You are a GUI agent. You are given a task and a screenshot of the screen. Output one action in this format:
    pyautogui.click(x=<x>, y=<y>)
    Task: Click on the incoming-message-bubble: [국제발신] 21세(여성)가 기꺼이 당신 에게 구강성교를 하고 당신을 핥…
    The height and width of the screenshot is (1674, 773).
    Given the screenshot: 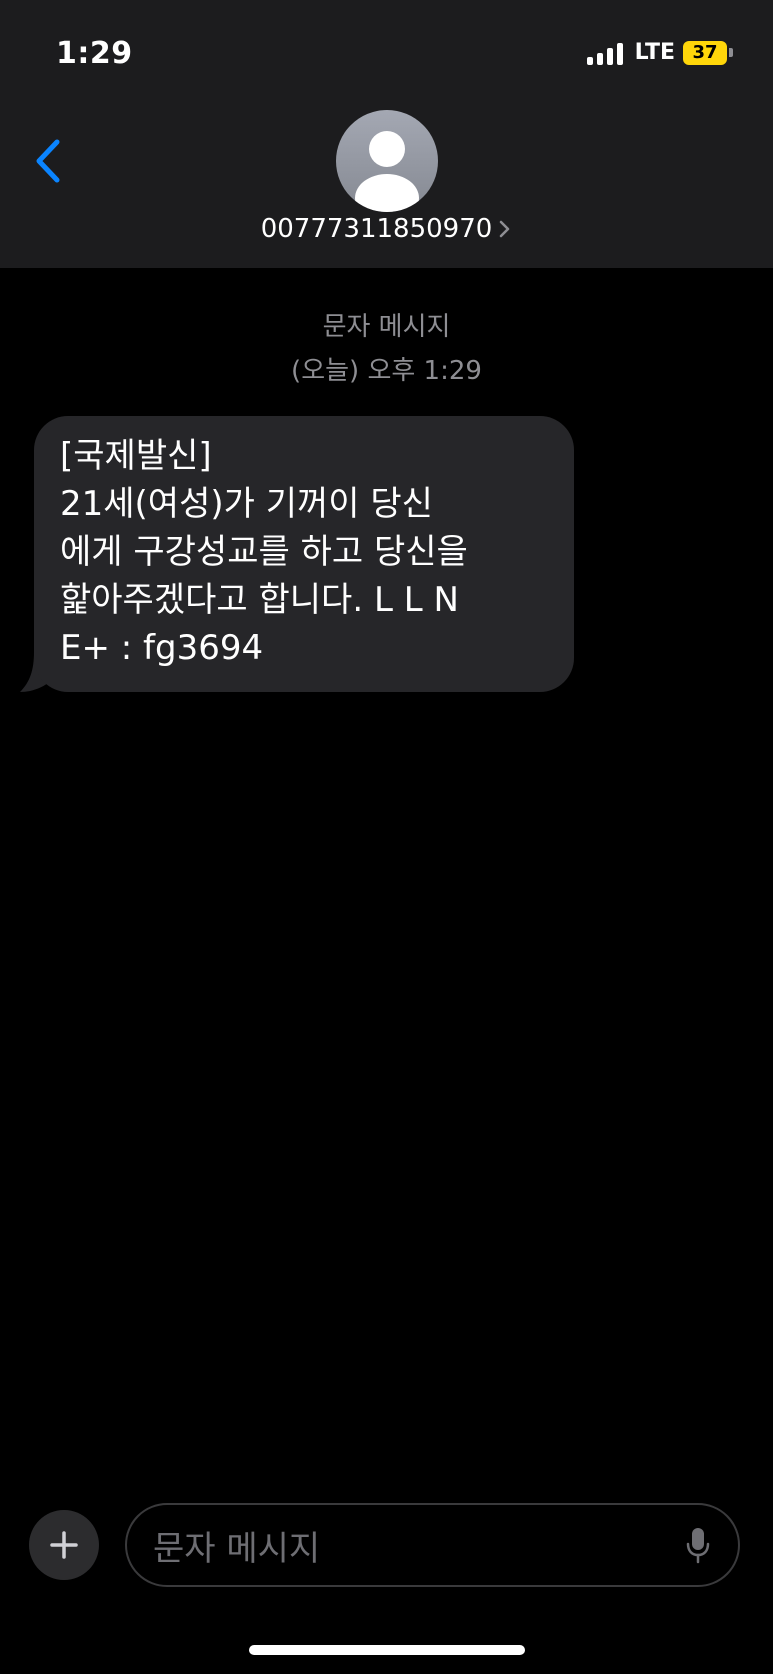 What is the action you would take?
    pyautogui.click(x=304, y=554)
    